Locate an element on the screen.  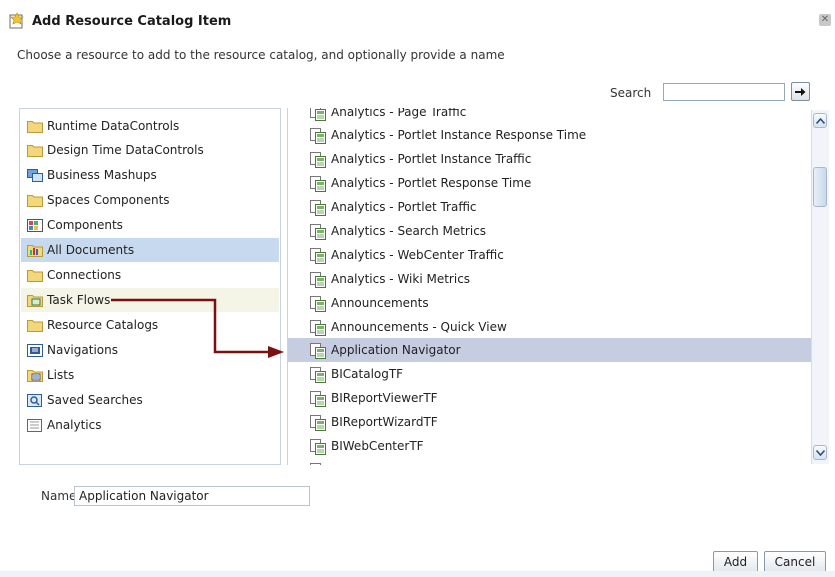
resource-item: BICatalogTF is located at coordinates (549, 374).